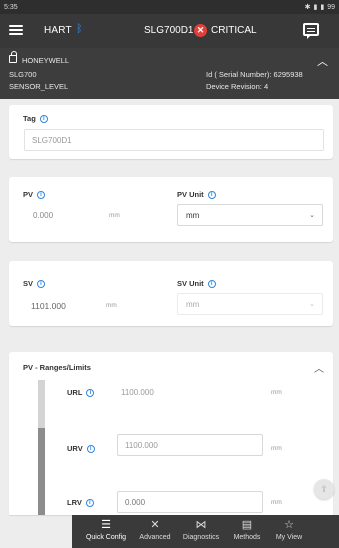 The height and width of the screenshot is (548, 339). I want to click on battery-level: 99, so click(331, 7).